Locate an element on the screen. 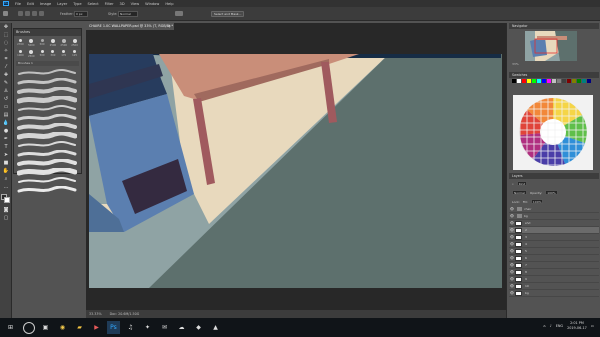  subtract-selection-icon is located at coordinates (34, 13).